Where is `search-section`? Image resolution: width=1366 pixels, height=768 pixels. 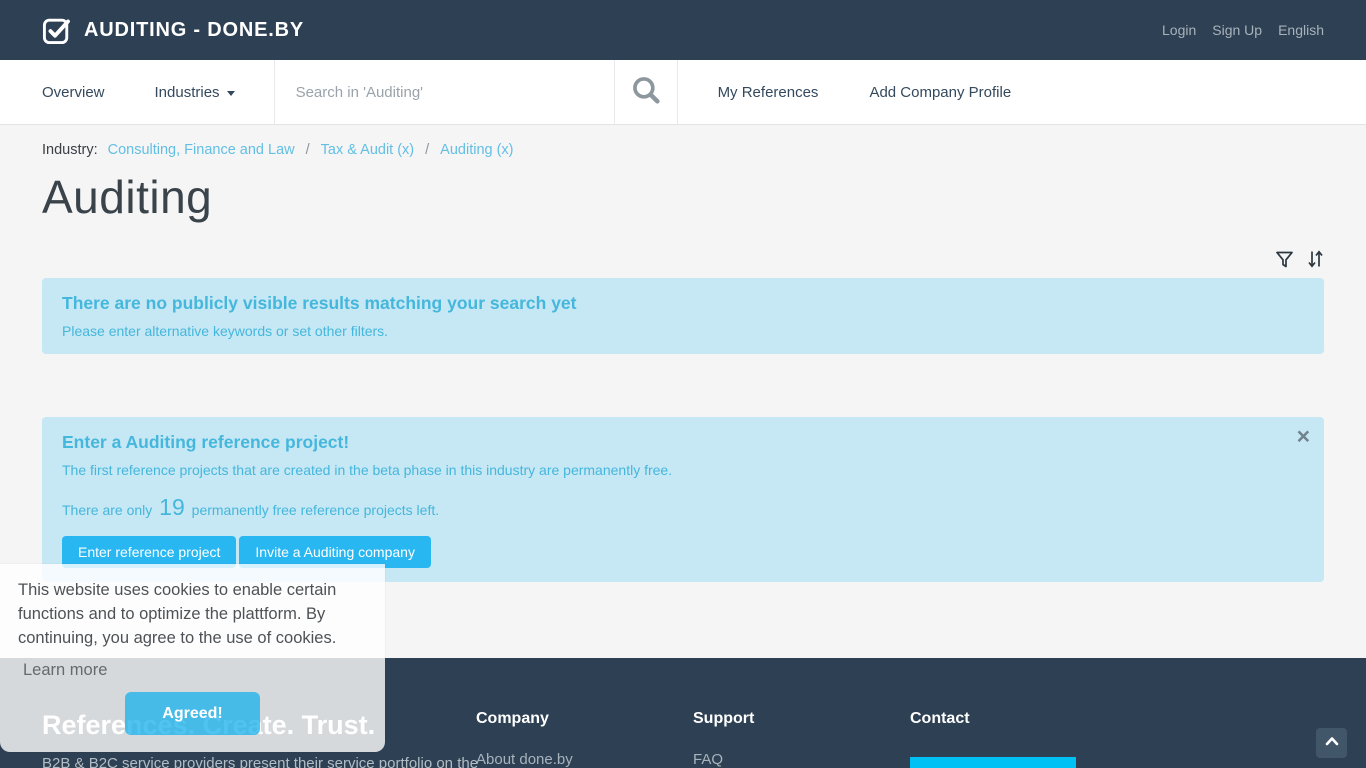
search-section is located at coordinates (443, 92).